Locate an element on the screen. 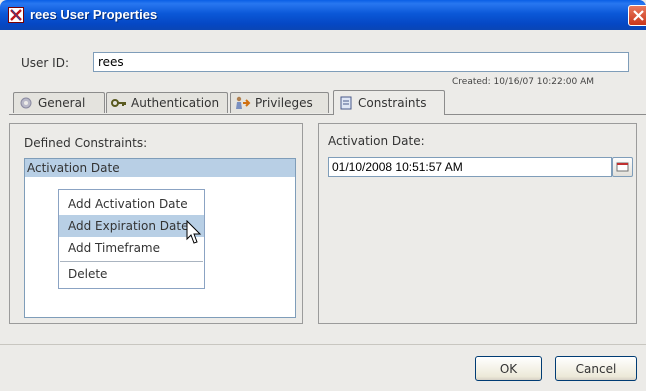 This screenshot has width=646, height=391. list-item-activation-date: Activation Date is located at coordinates (160, 168).